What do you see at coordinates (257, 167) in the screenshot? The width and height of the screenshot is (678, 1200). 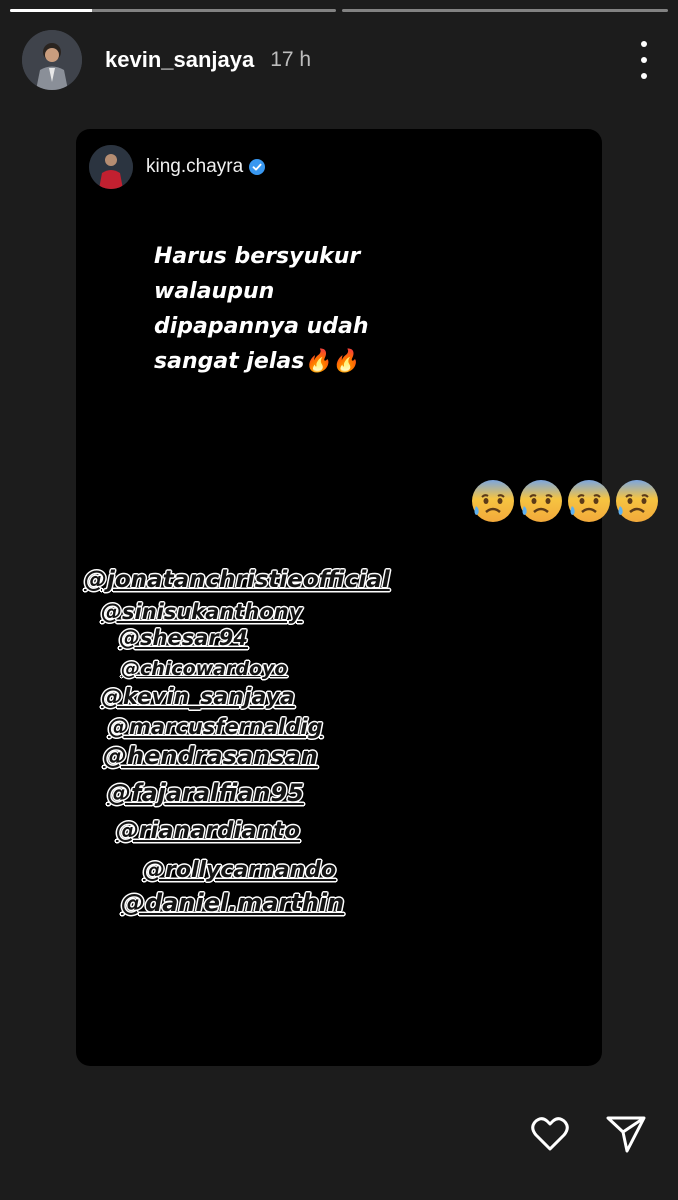 I see `verified-badge-icon` at bounding box center [257, 167].